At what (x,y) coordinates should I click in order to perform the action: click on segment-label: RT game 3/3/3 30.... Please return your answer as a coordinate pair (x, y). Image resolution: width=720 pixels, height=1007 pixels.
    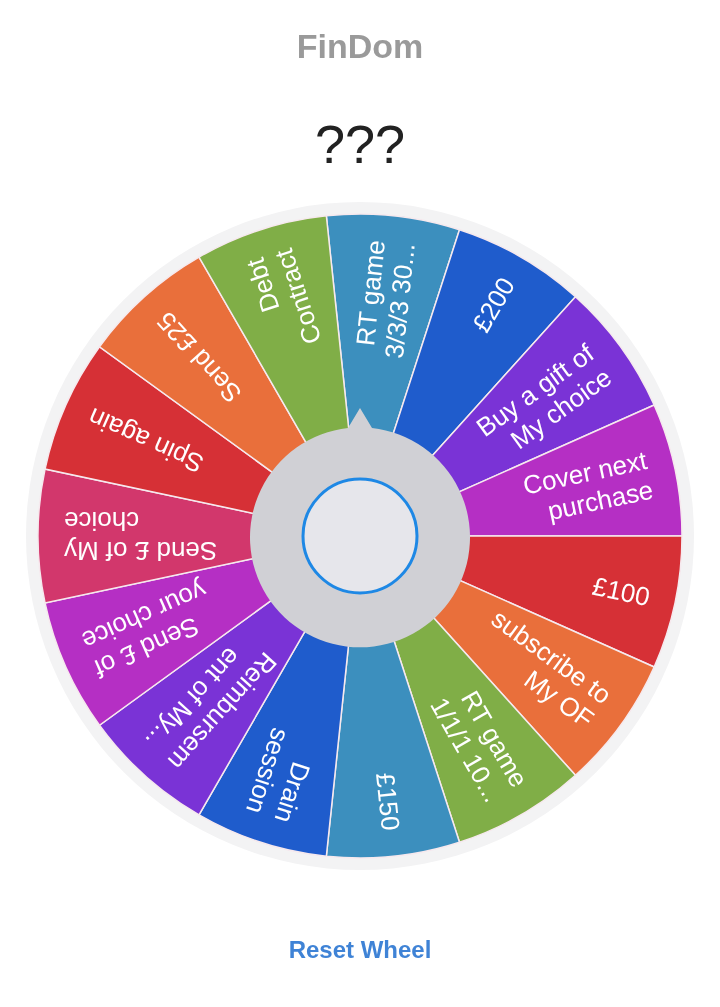
    Looking at the image, I should click on (385, 299).